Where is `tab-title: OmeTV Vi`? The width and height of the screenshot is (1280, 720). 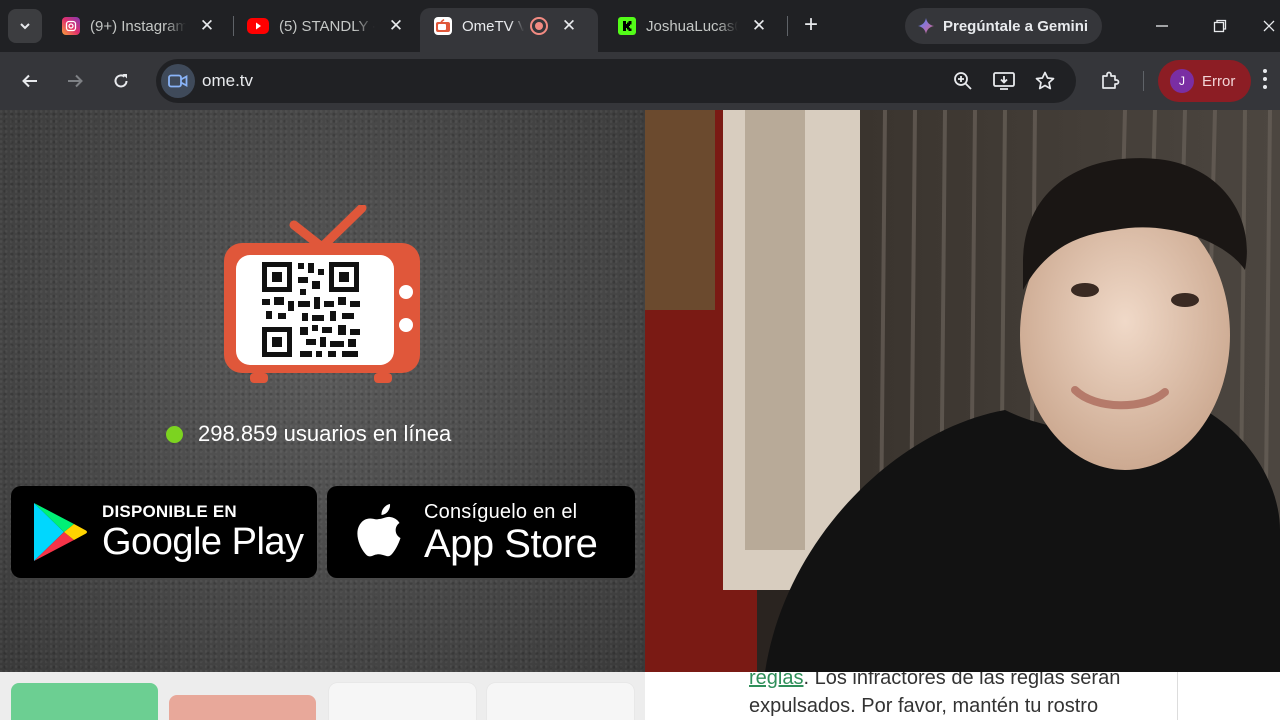
tab-title: OmeTV Vi is located at coordinates (493, 26).